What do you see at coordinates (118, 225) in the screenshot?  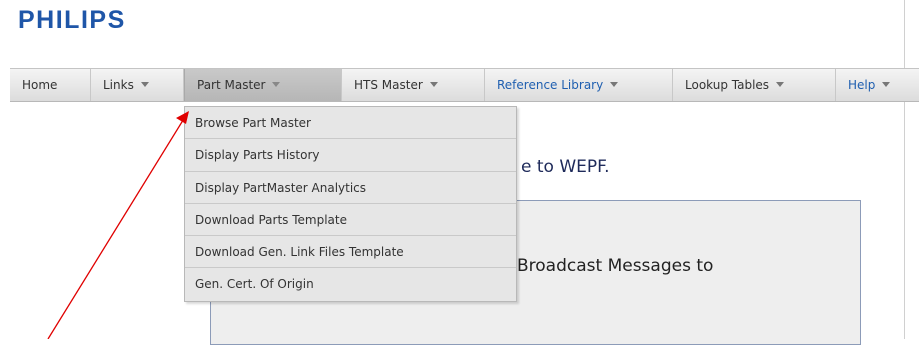 I see `annotation-arrow` at bounding box center [118, 225].